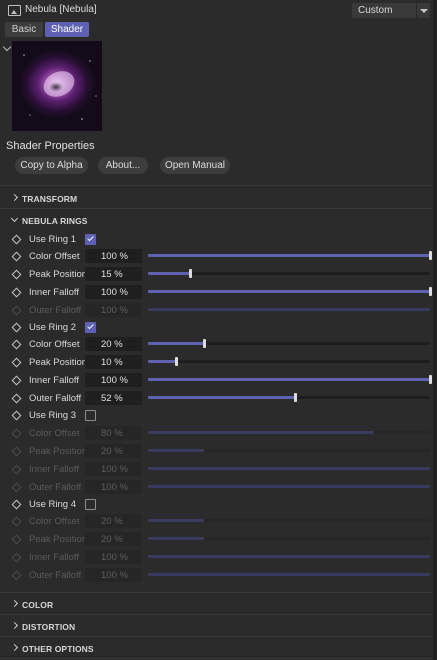 The height and width of the screenshot is (660, 437). Describe the element at coordinates (90, 239) in the screenshot. I see `use-ring-1-checkbox` at that location.